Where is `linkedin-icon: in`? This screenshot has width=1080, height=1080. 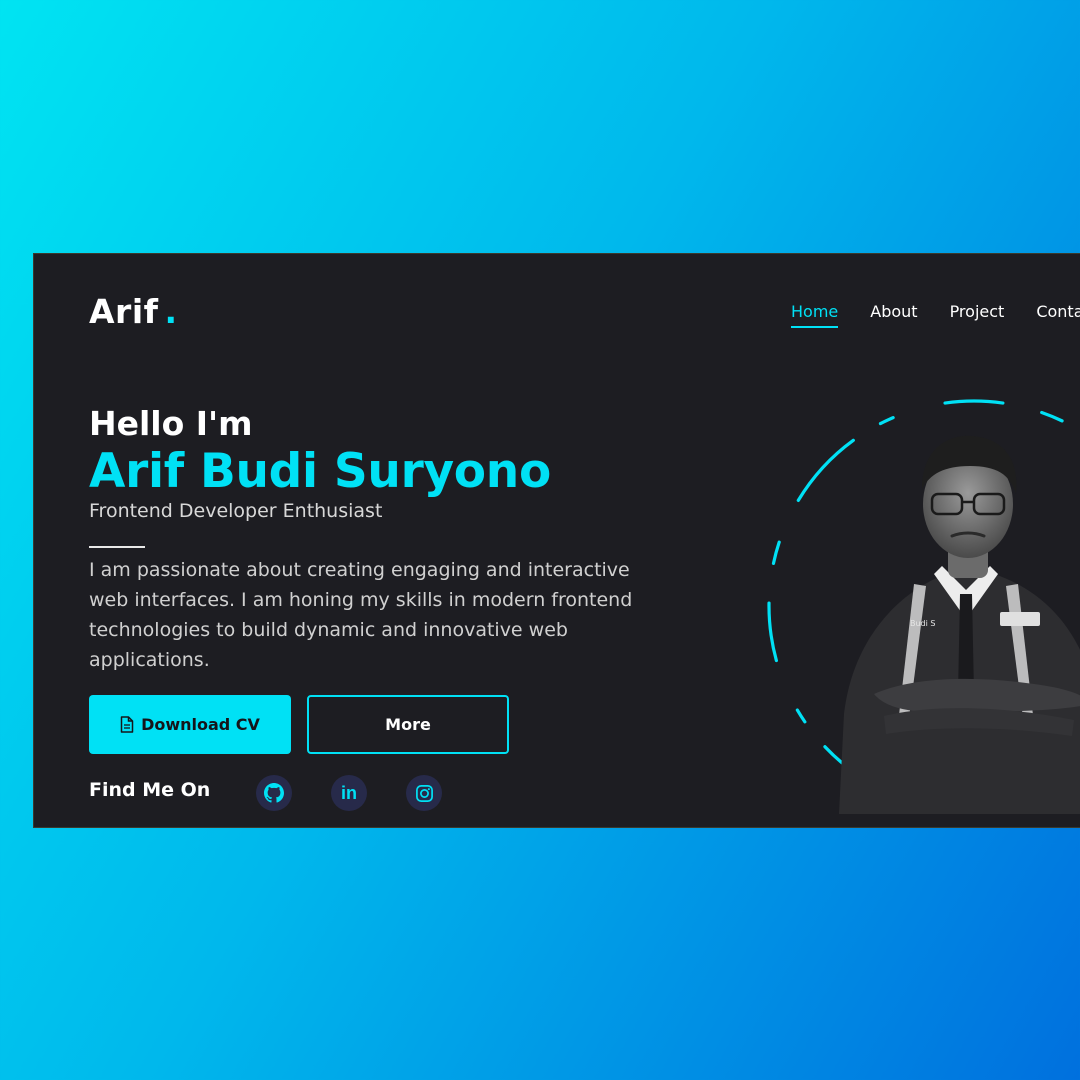
linkedin-icon: in is located at coordinates (349, 792).